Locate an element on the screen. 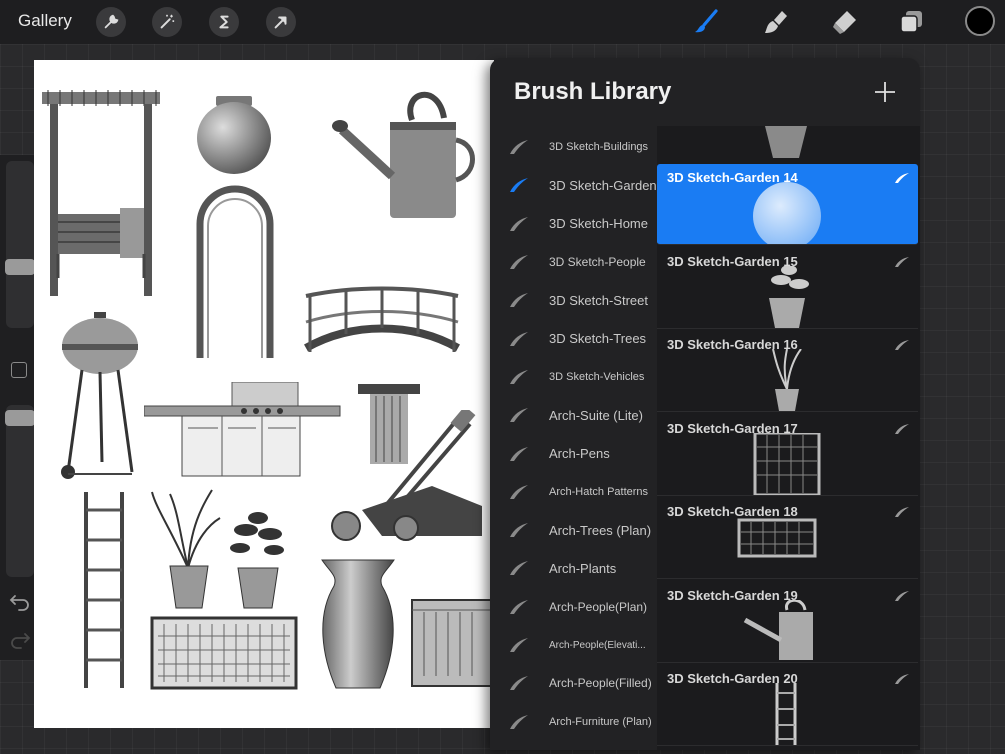 The height and width of the screenshot is (754, 1005). brush-set-item: Arch-Trees (Plan) is located at coordinates (573, 530).